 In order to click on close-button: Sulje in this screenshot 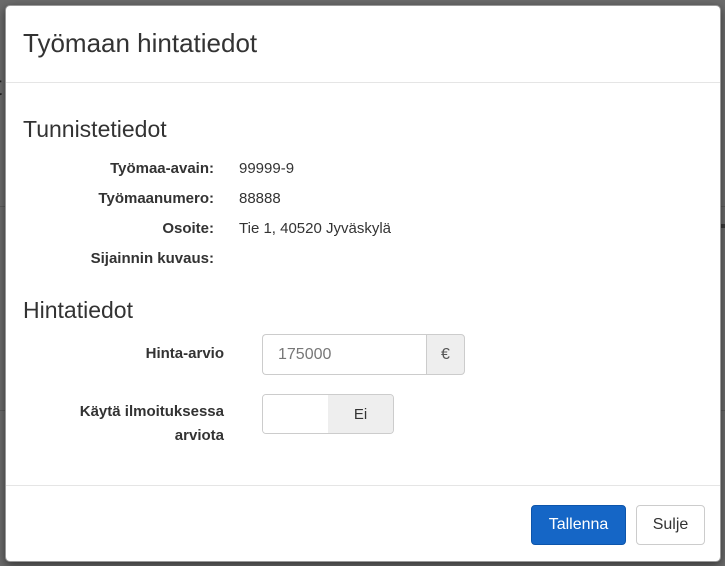, I will do `click(670, 525)`.